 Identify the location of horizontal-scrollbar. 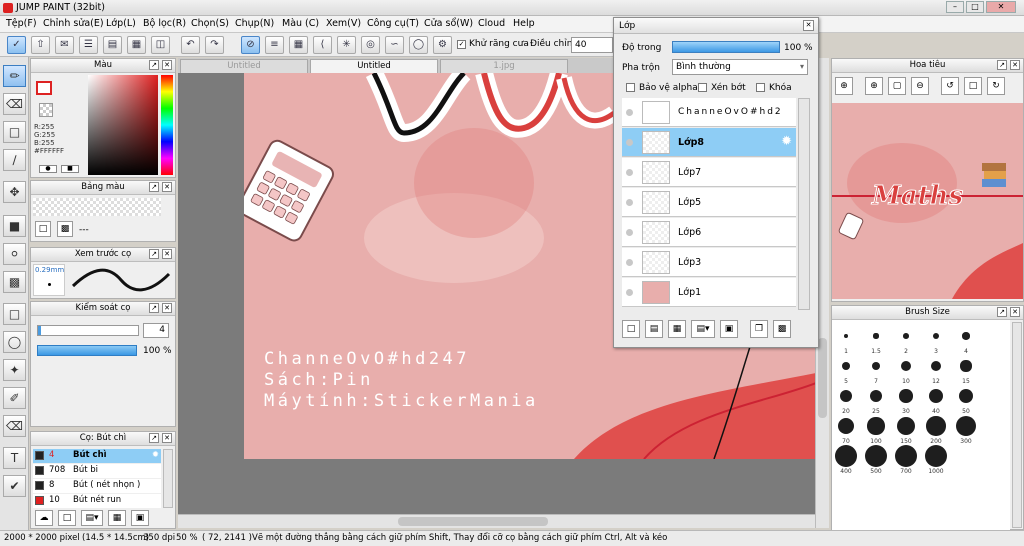
(500, 521).